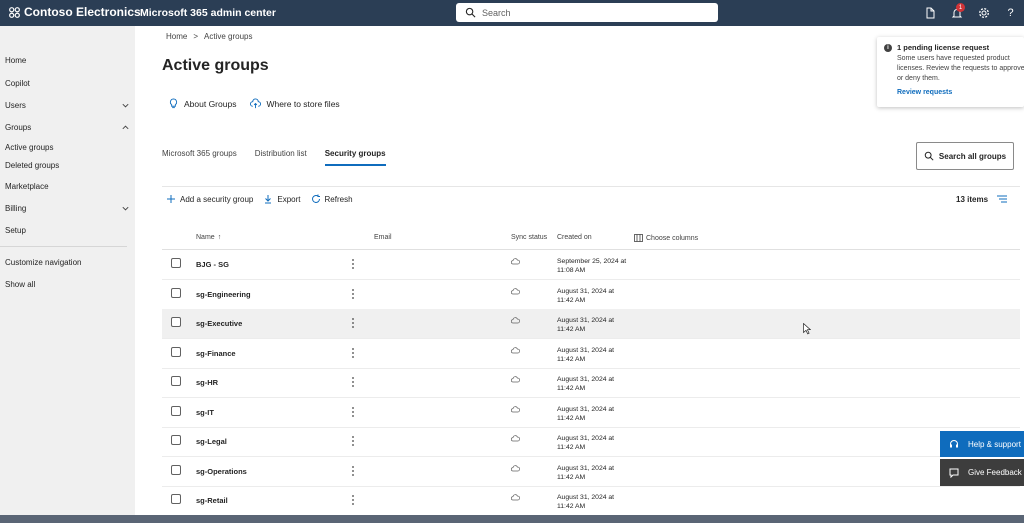 The width and height of the screenshot is (1024, 523). I want to click on nav-customize-label: Customize navigation, so click(43, 262).